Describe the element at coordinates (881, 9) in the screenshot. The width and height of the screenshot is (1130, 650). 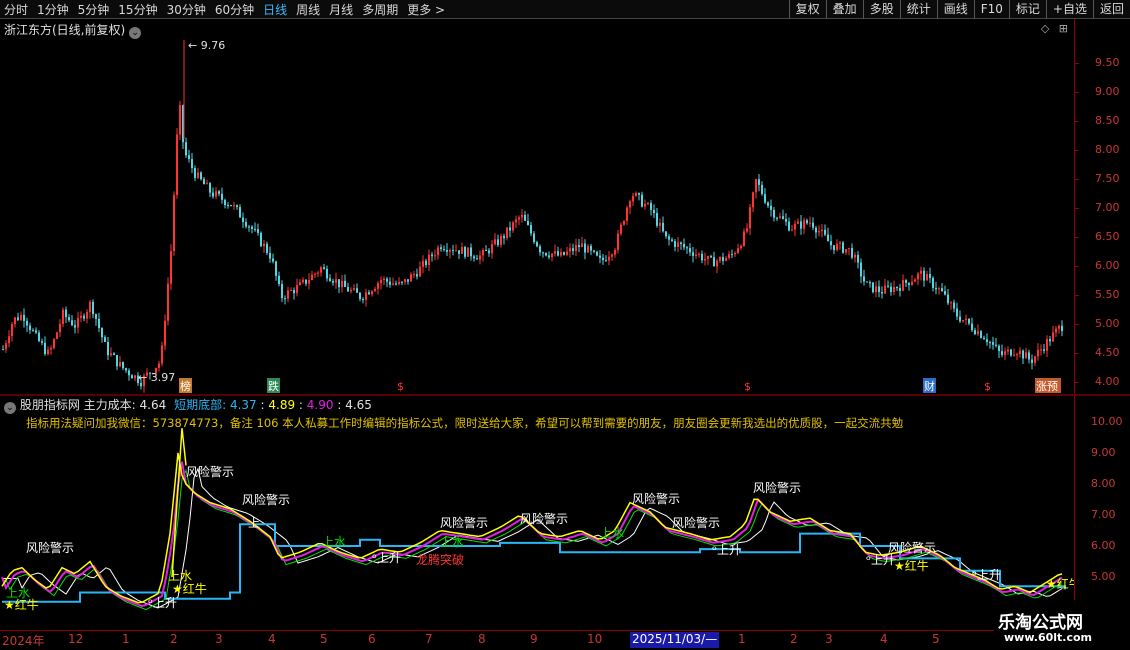
I see `toolbar-button: 多股` at that location.